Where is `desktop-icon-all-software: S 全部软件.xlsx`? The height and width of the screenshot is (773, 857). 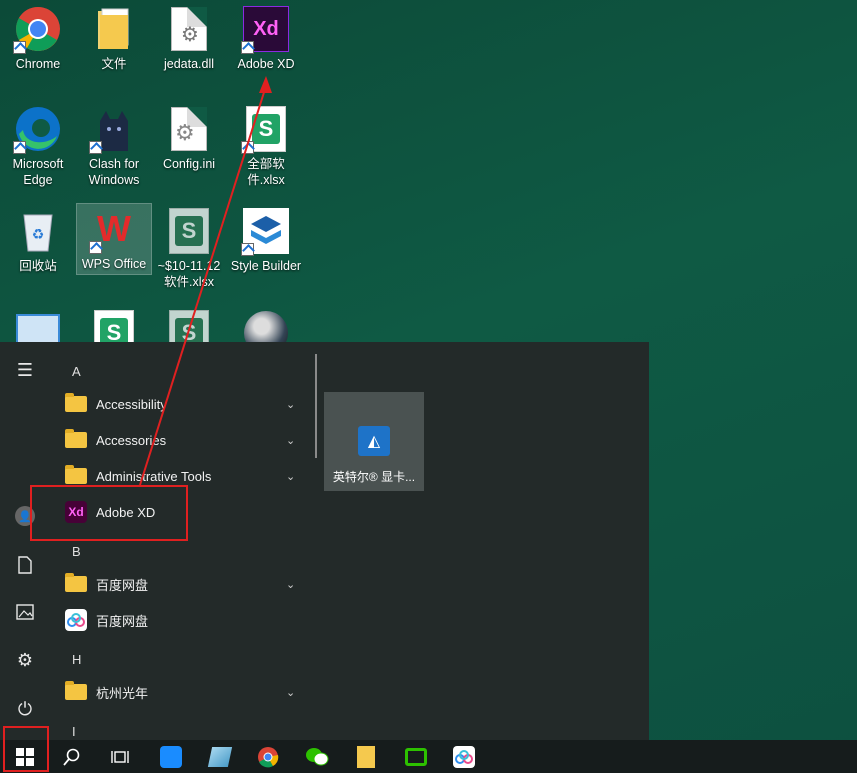
desktop-icon-all-software: S 全部软件.xlsx is located at coordinates (266, 146).